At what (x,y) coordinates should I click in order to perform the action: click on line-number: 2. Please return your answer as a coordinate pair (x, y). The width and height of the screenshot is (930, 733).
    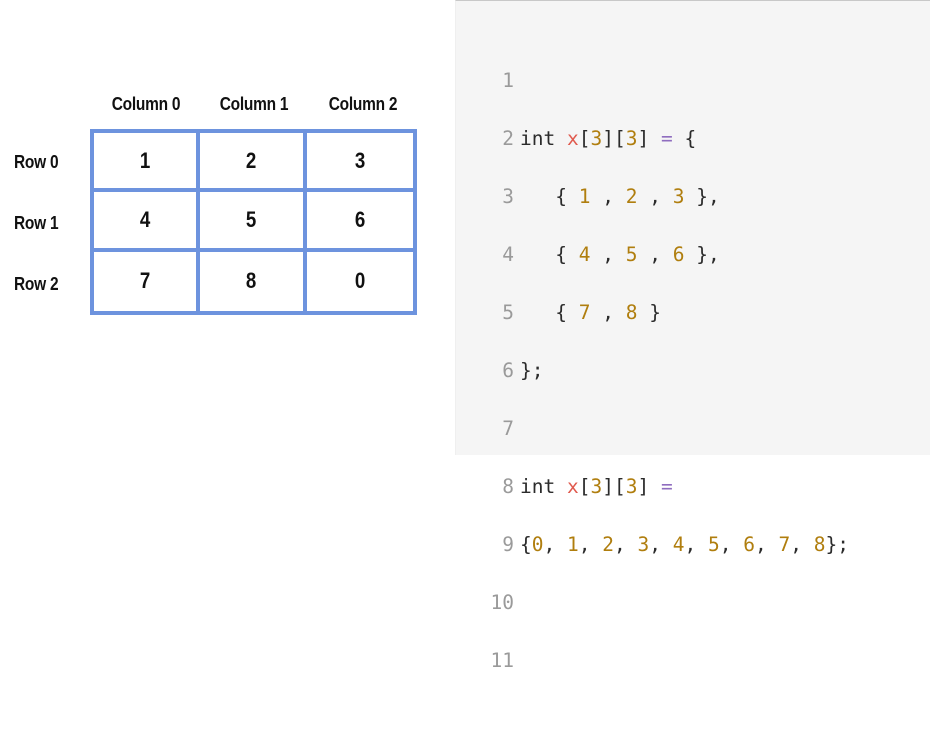
    Looking at the image, I should click on (508, 138).